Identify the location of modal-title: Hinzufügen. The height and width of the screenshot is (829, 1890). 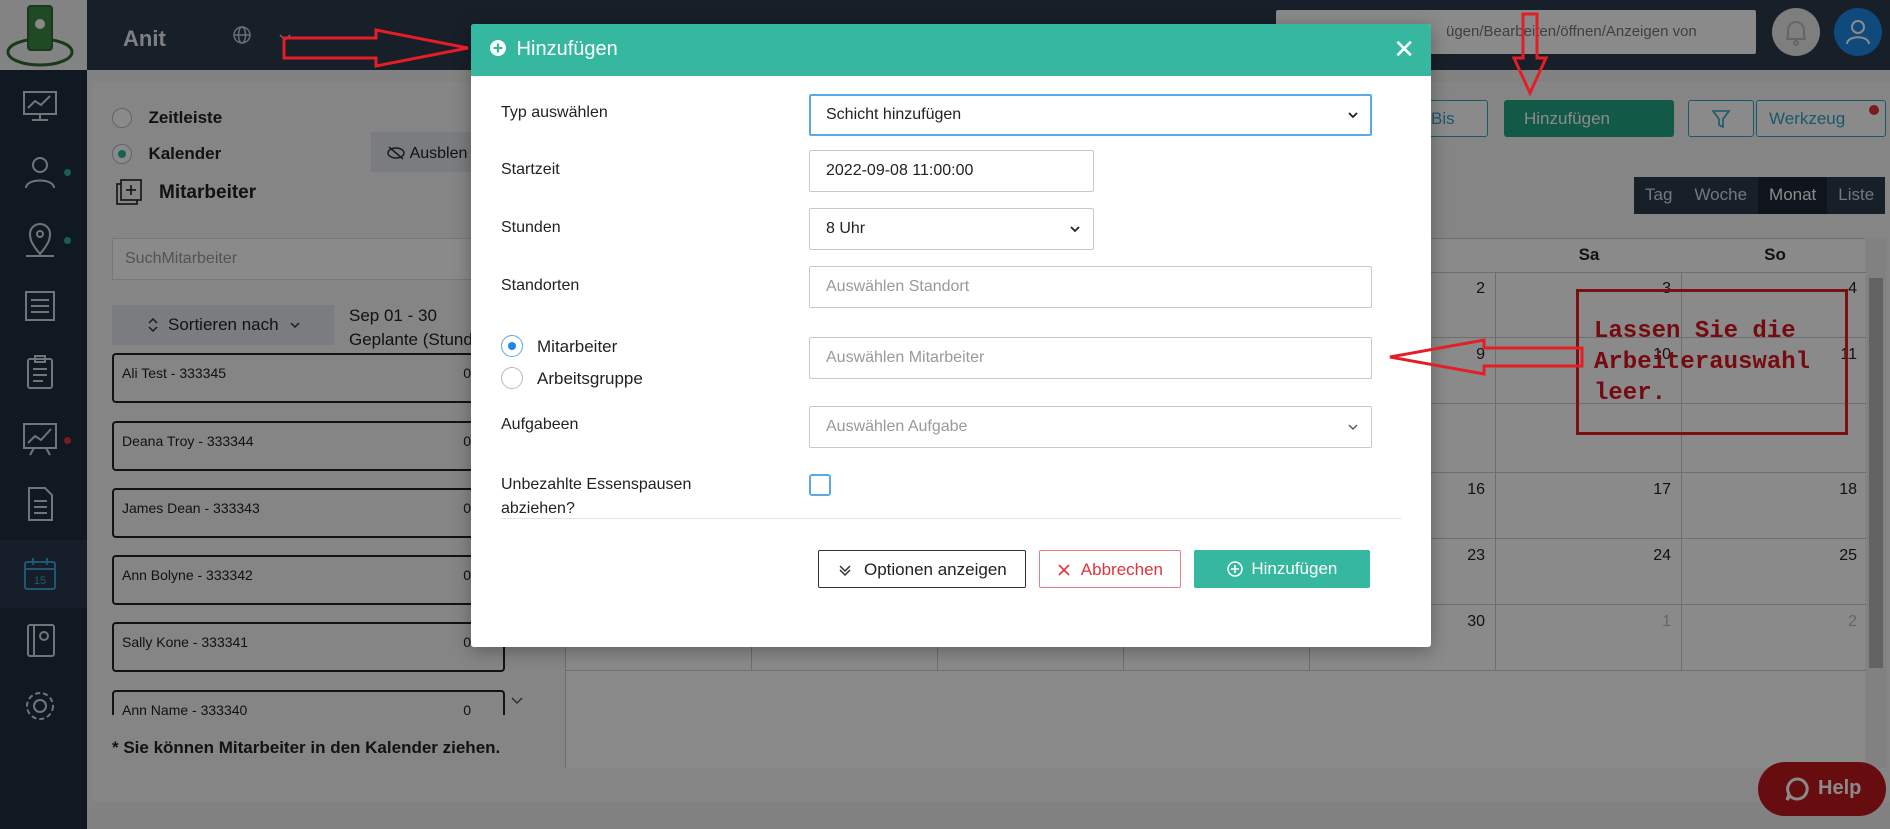
(567, 49).